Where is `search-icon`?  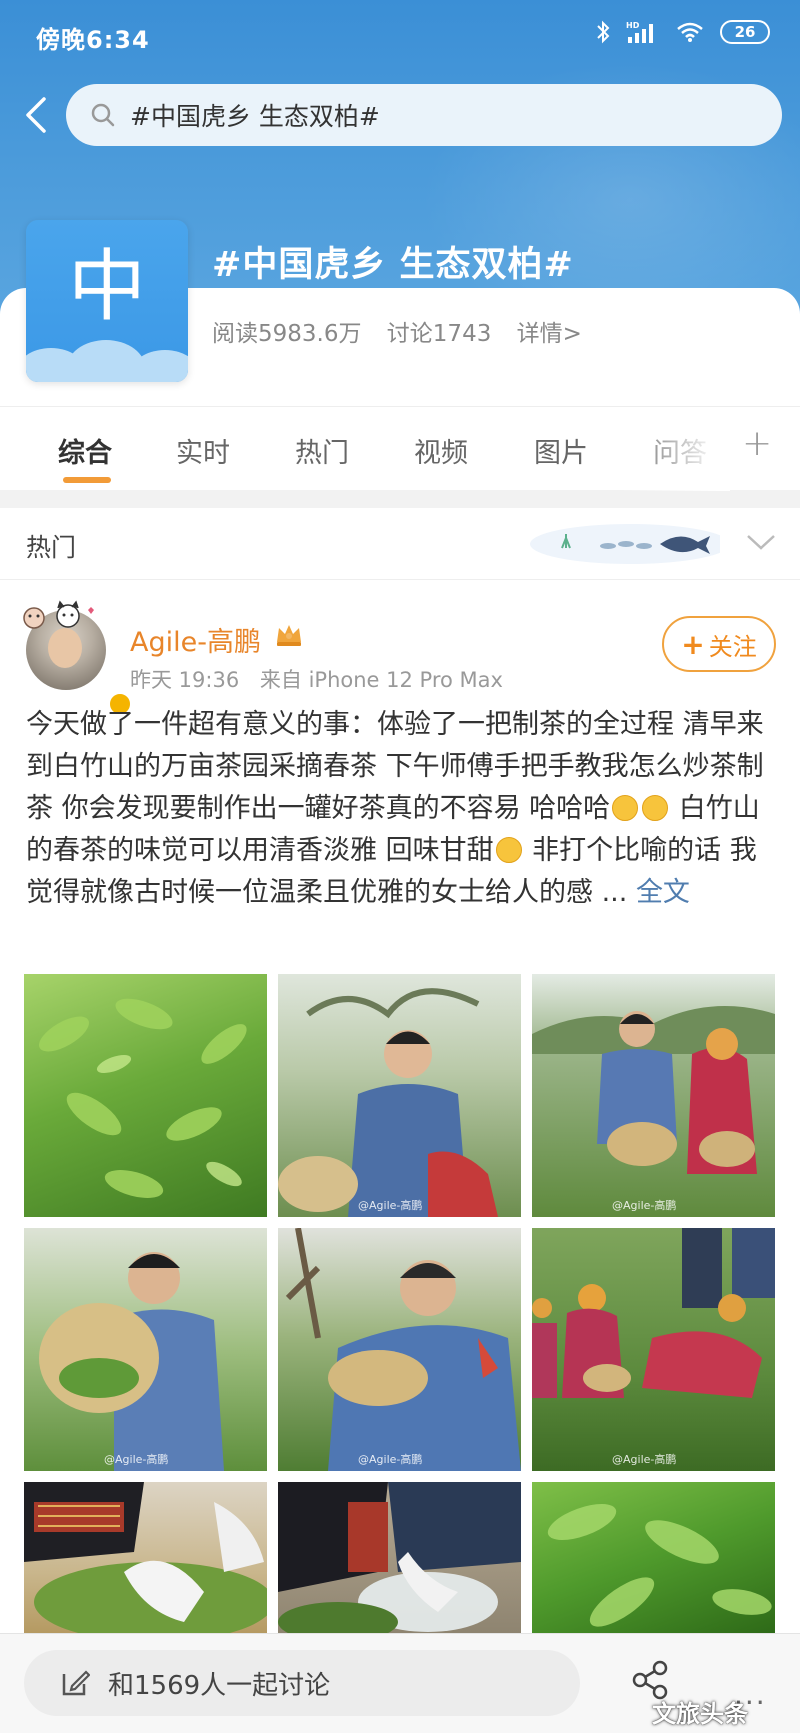 search-icon is located at coordinates (103, 115).